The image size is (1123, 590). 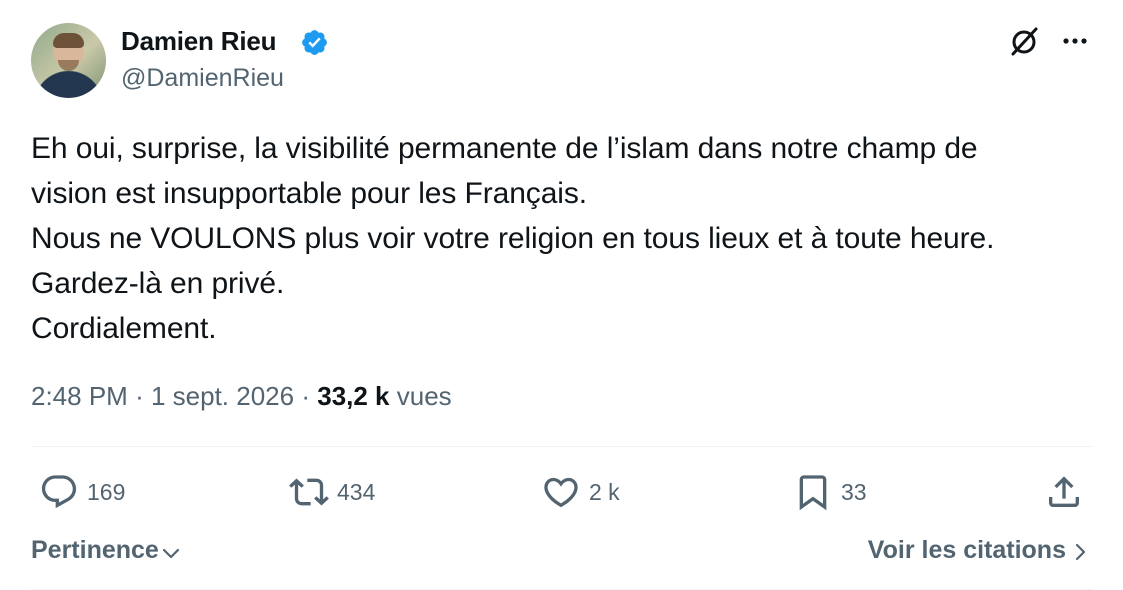 I want to click on like-button: 2 k, so click(x=580, y=492).